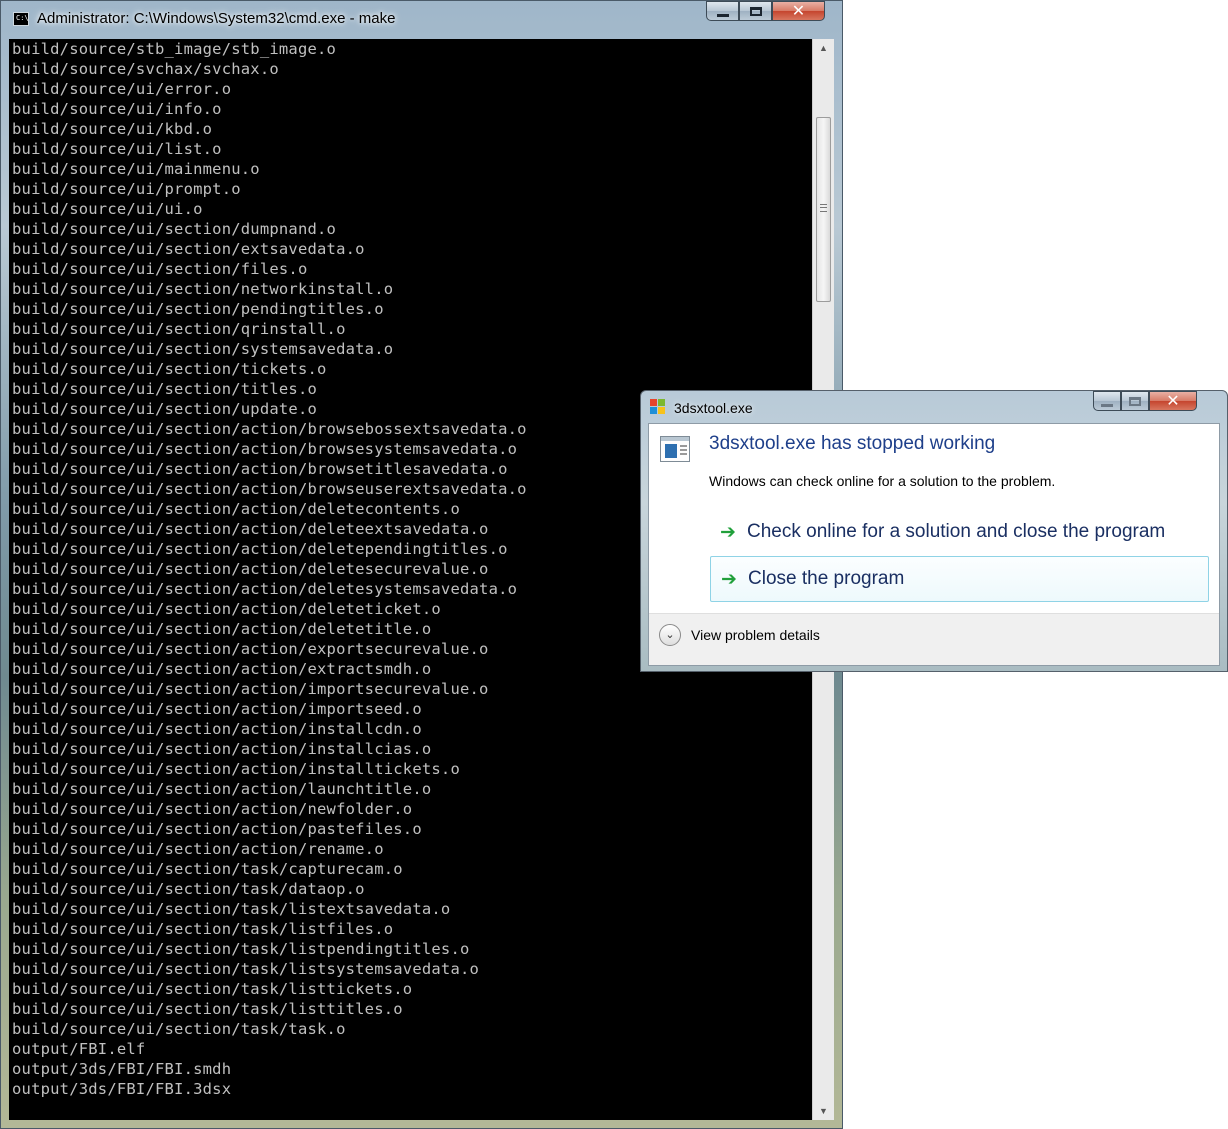  What do you see at coordinates (79, 1049) in the screenshot?
I see `console-line: output/FBI.elf` at bounding box center [79, 1049].